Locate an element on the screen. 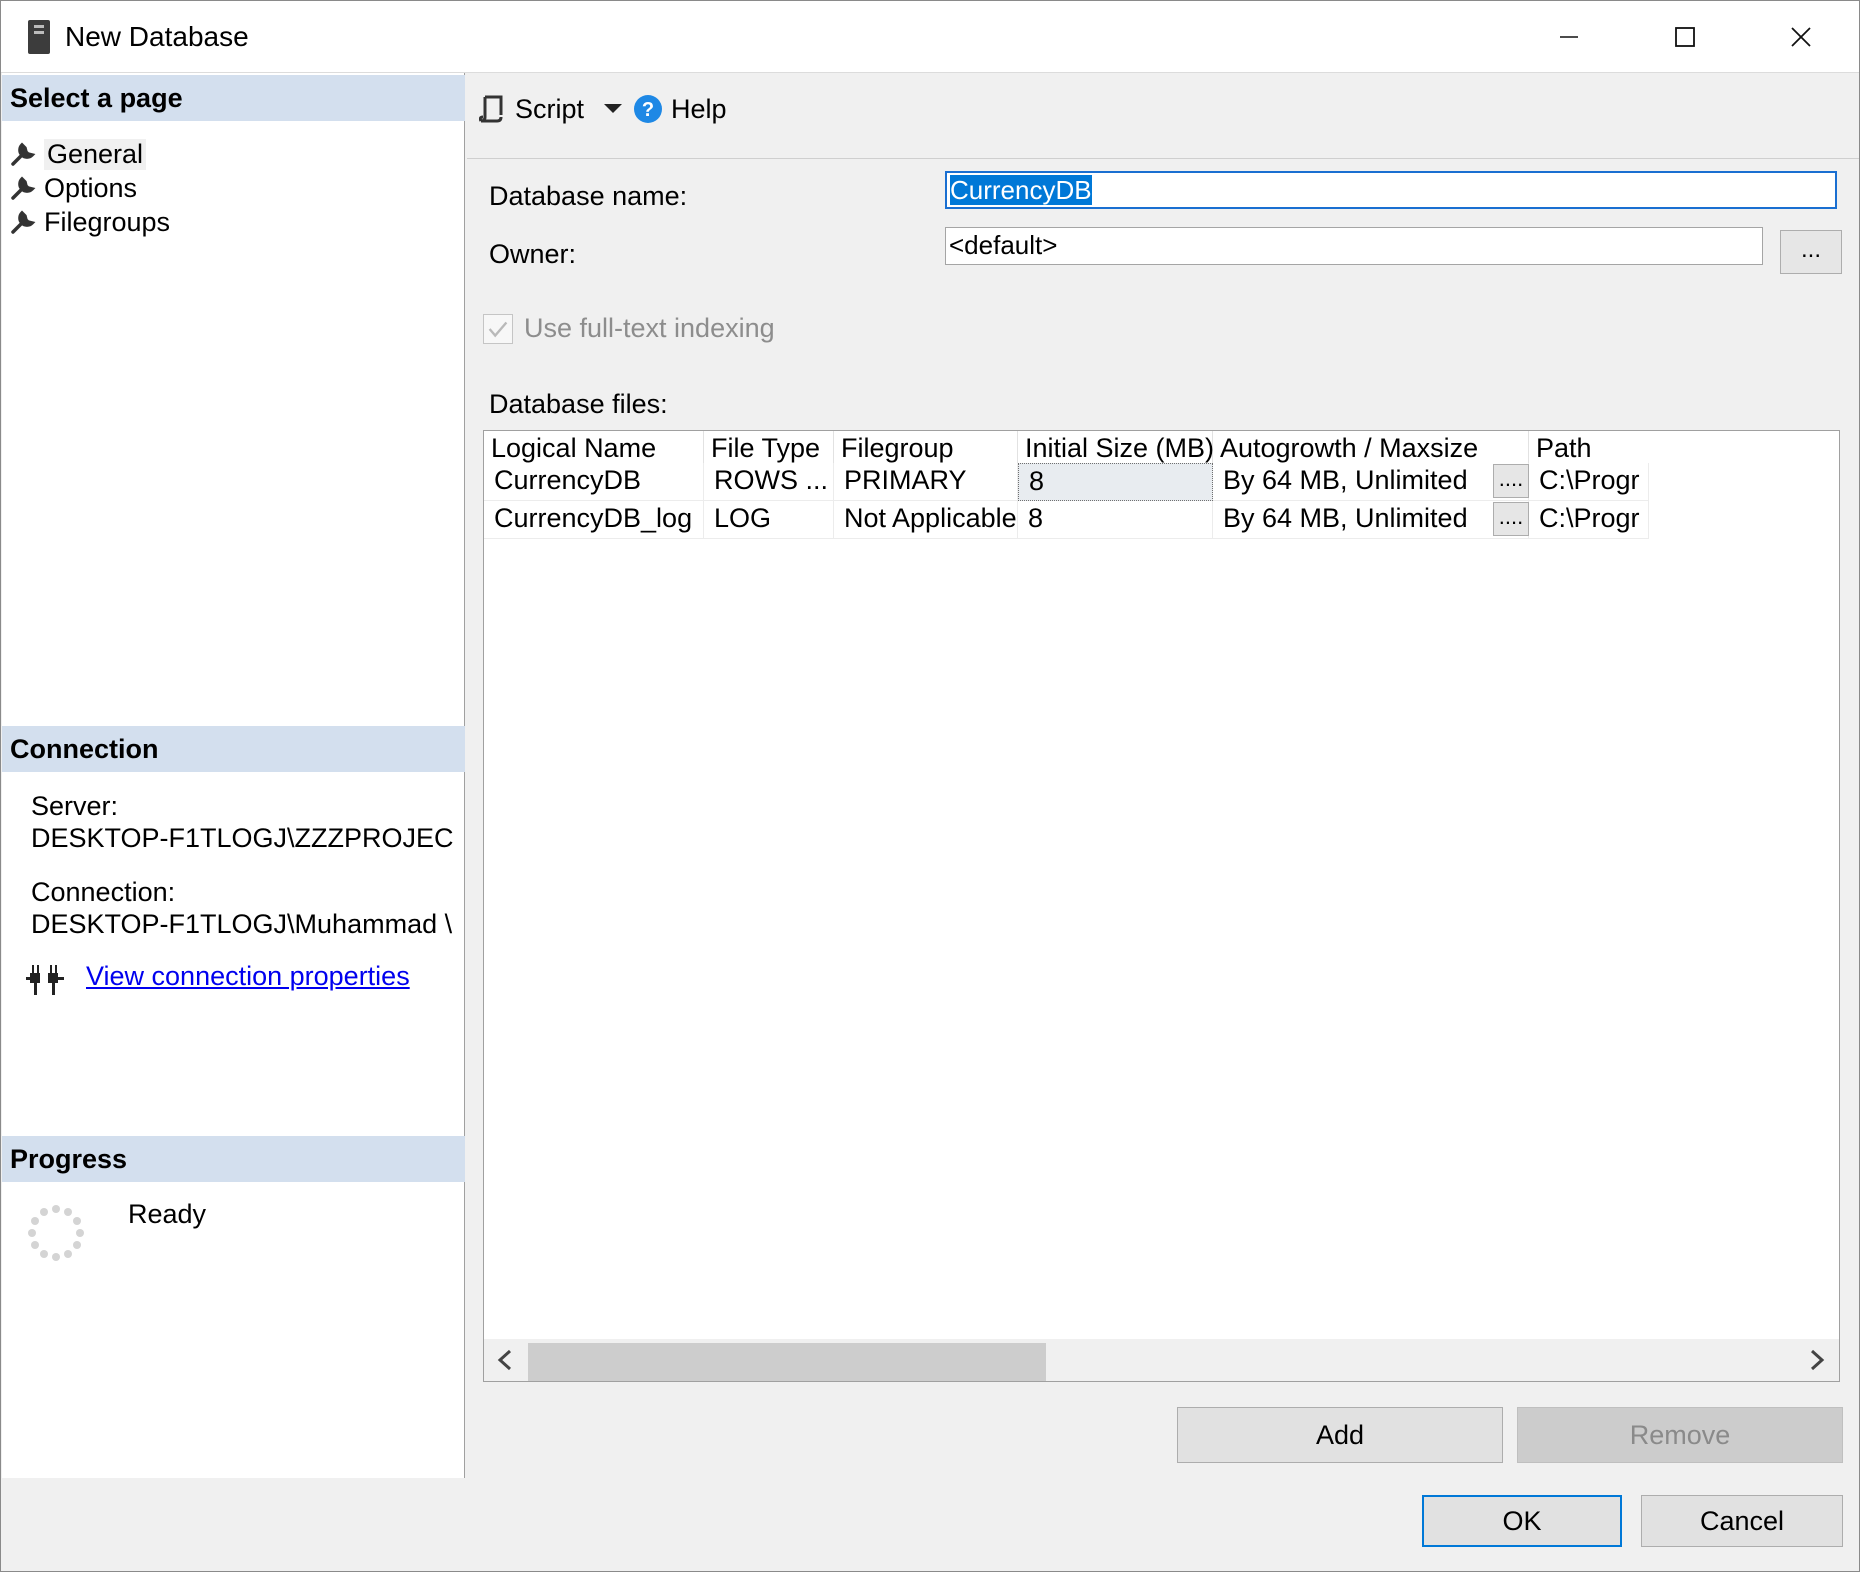 This screenshot has height=1572, width=1860. help-button: ? Help is located at coordinates (680, 109).